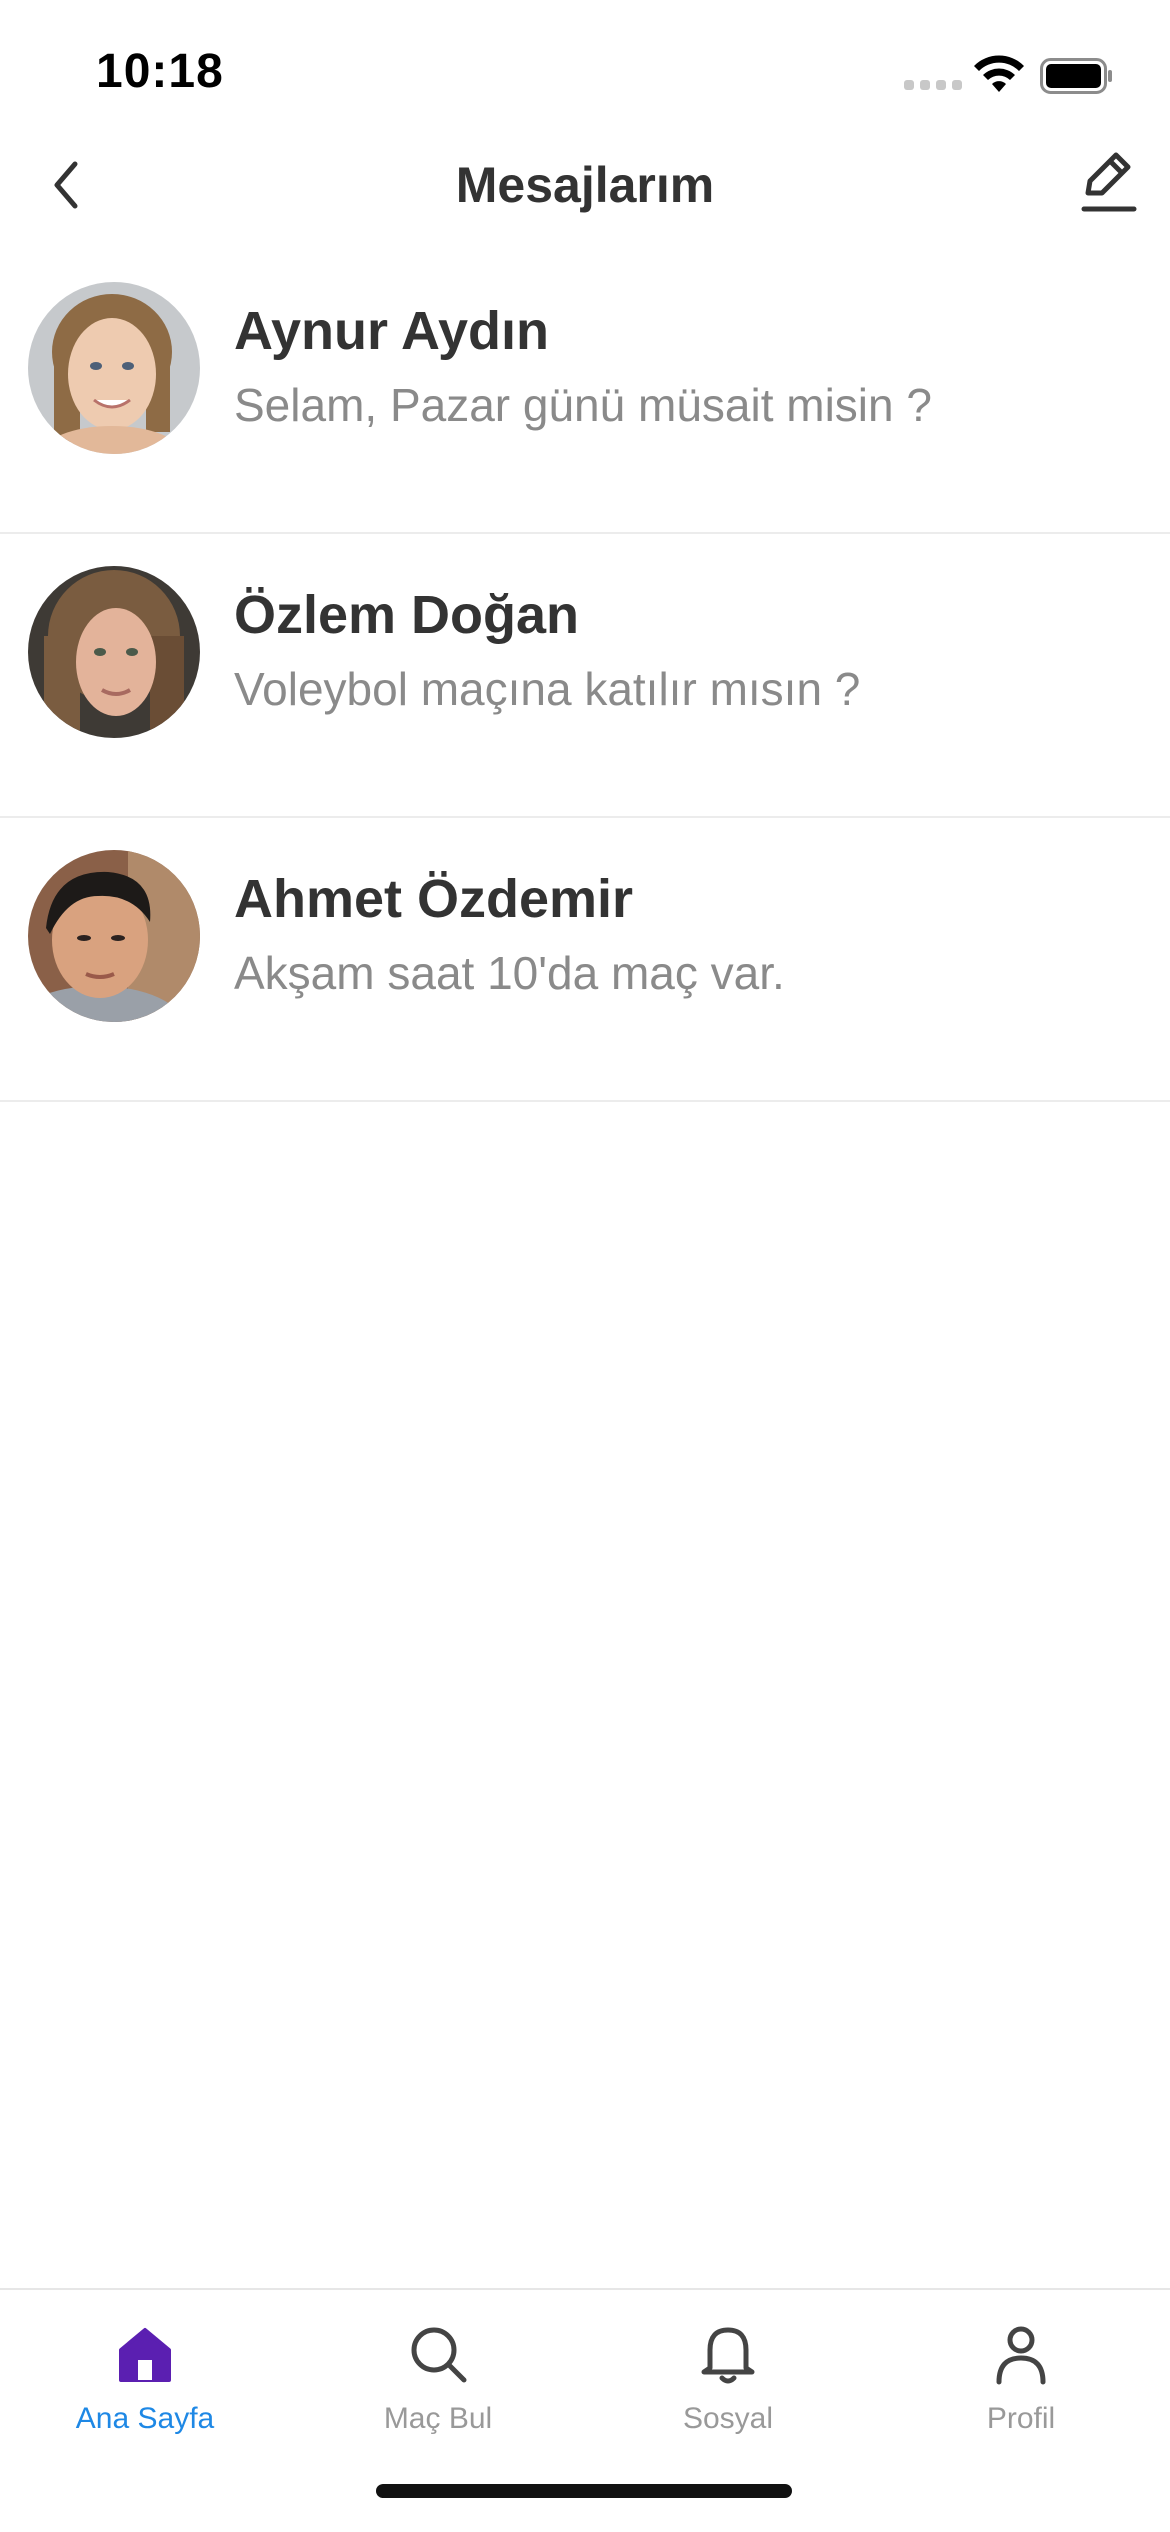 This screenshot has height=2532, width=1170. I want to click on tab-label: Profil, so click(1021, 2418).